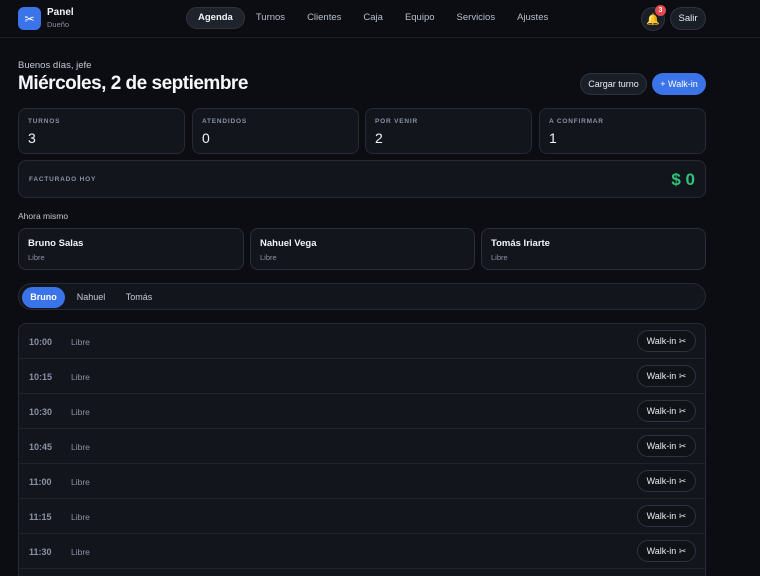 Image resolution: width=760 pixels, height=576 pixels. Describe the element at coordinates (396, 121) in the screenshot. I see `stat-label: POR VENIR` at that location.